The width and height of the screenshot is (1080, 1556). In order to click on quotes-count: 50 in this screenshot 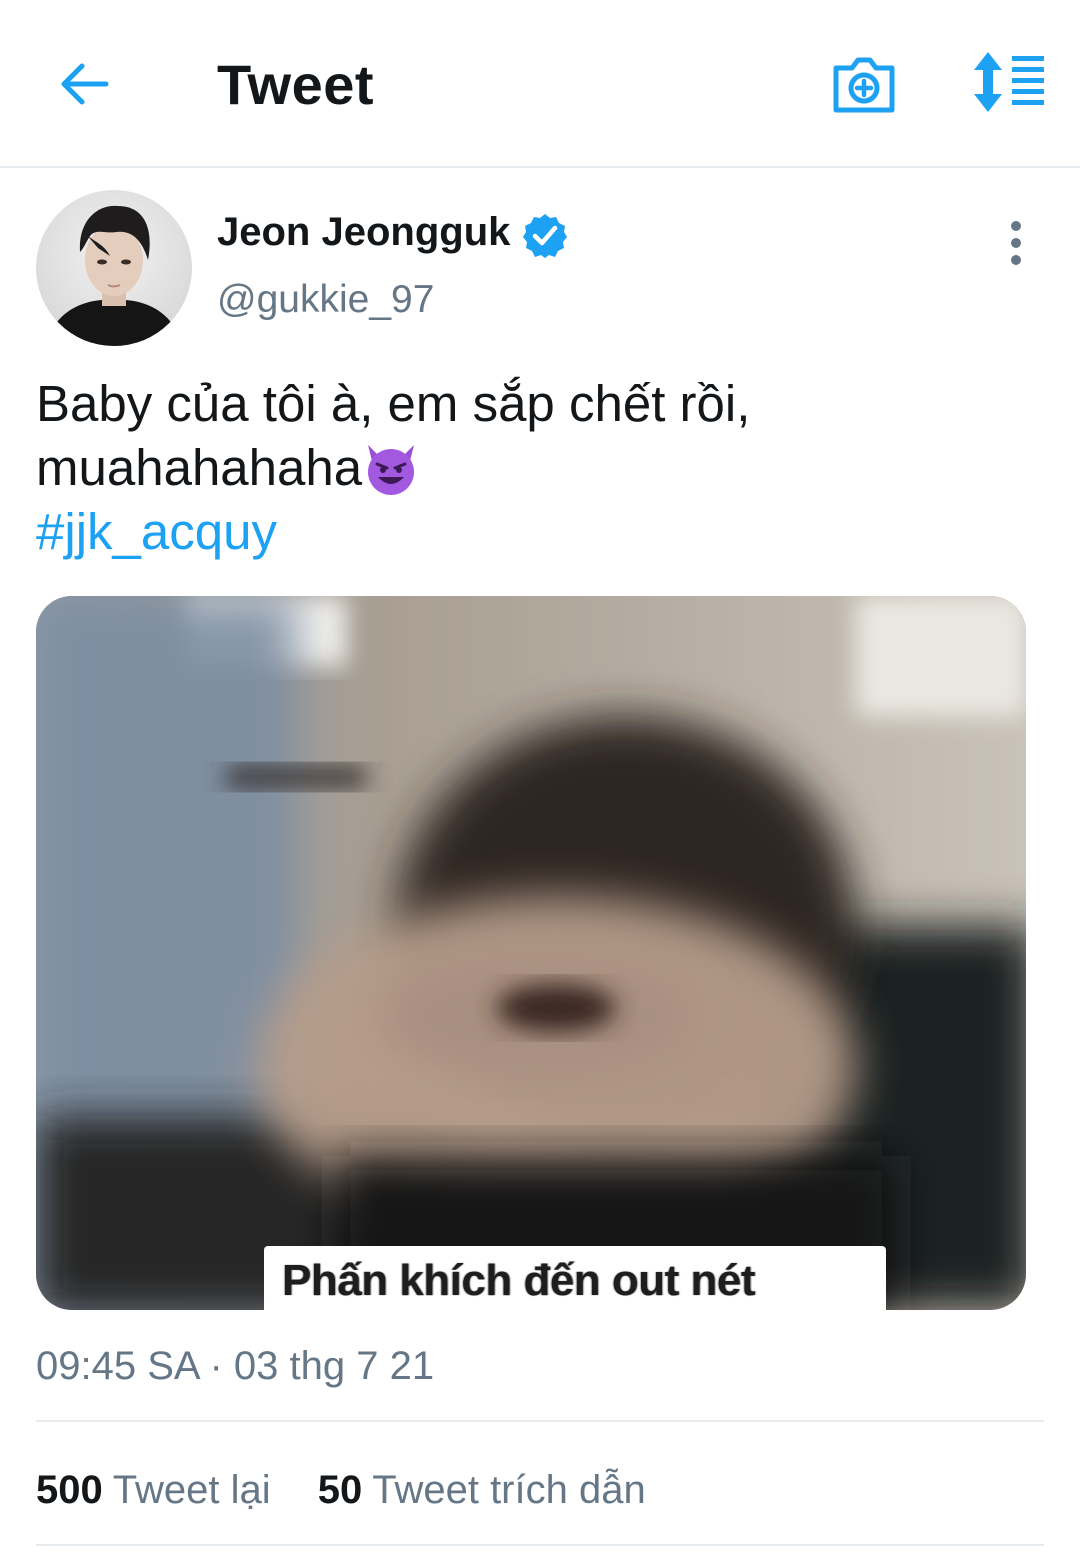, I will do `click(340, 1490)`.